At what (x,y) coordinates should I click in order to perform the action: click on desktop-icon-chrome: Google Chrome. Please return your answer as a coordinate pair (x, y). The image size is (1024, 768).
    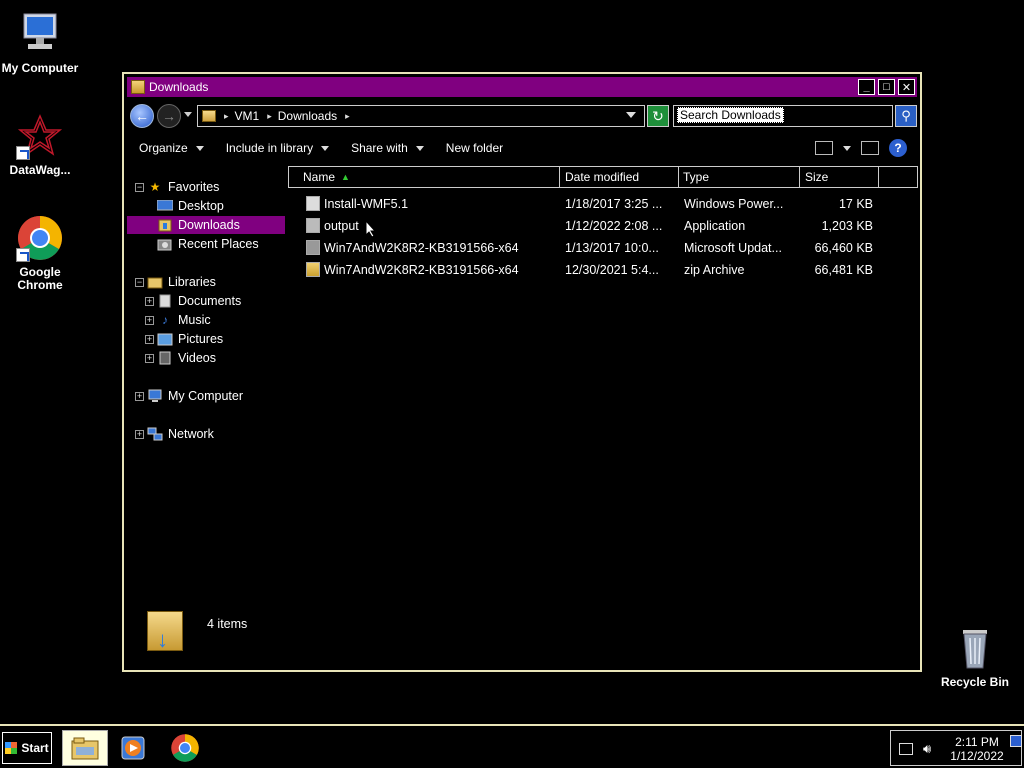
    Looking at the image, I should click on (40, 253).